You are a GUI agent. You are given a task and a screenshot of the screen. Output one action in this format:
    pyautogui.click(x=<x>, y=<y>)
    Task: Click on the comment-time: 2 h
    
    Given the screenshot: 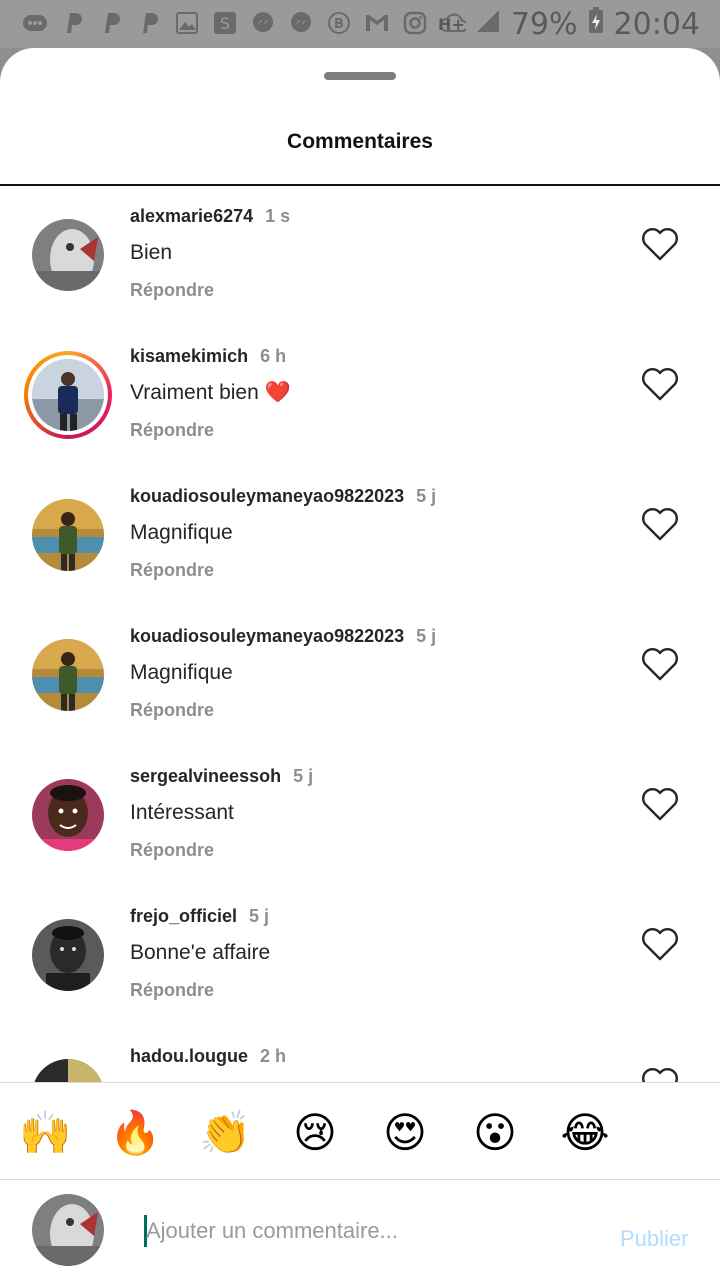 What is the action you would take?
    pyautogui.click(x=272, y=1056)
    